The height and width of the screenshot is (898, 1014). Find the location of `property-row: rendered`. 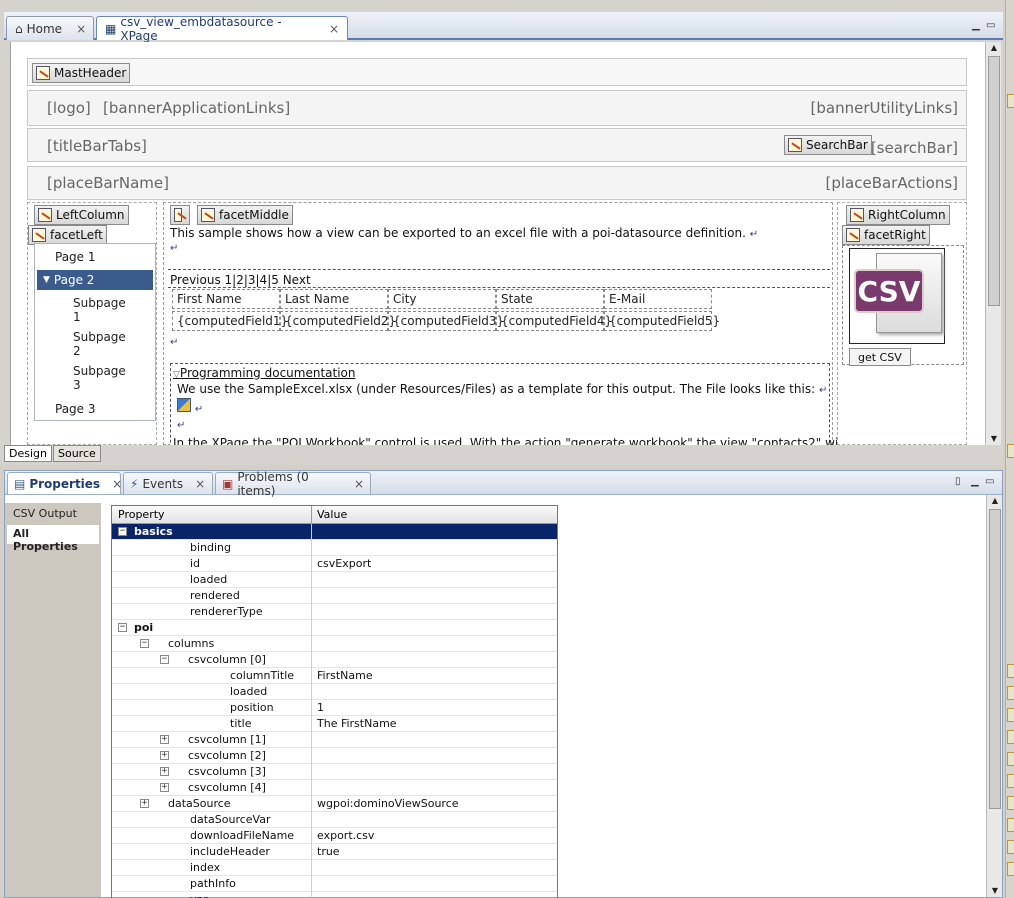

property-row: rendered is located at coordinates (334, 596).